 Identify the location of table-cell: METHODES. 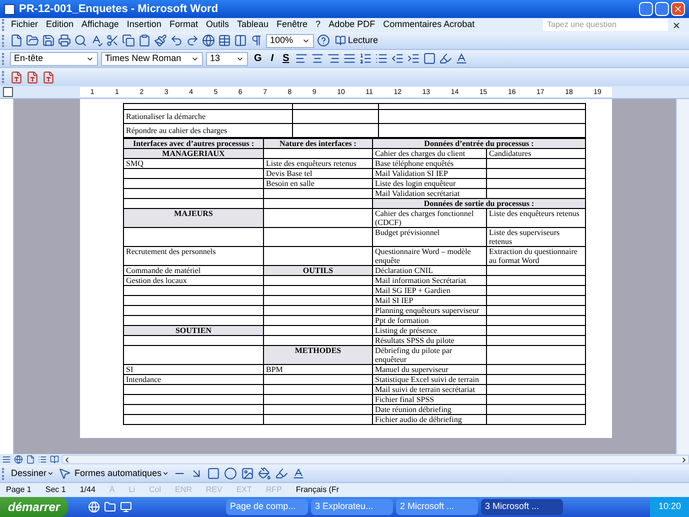
(318, 355).